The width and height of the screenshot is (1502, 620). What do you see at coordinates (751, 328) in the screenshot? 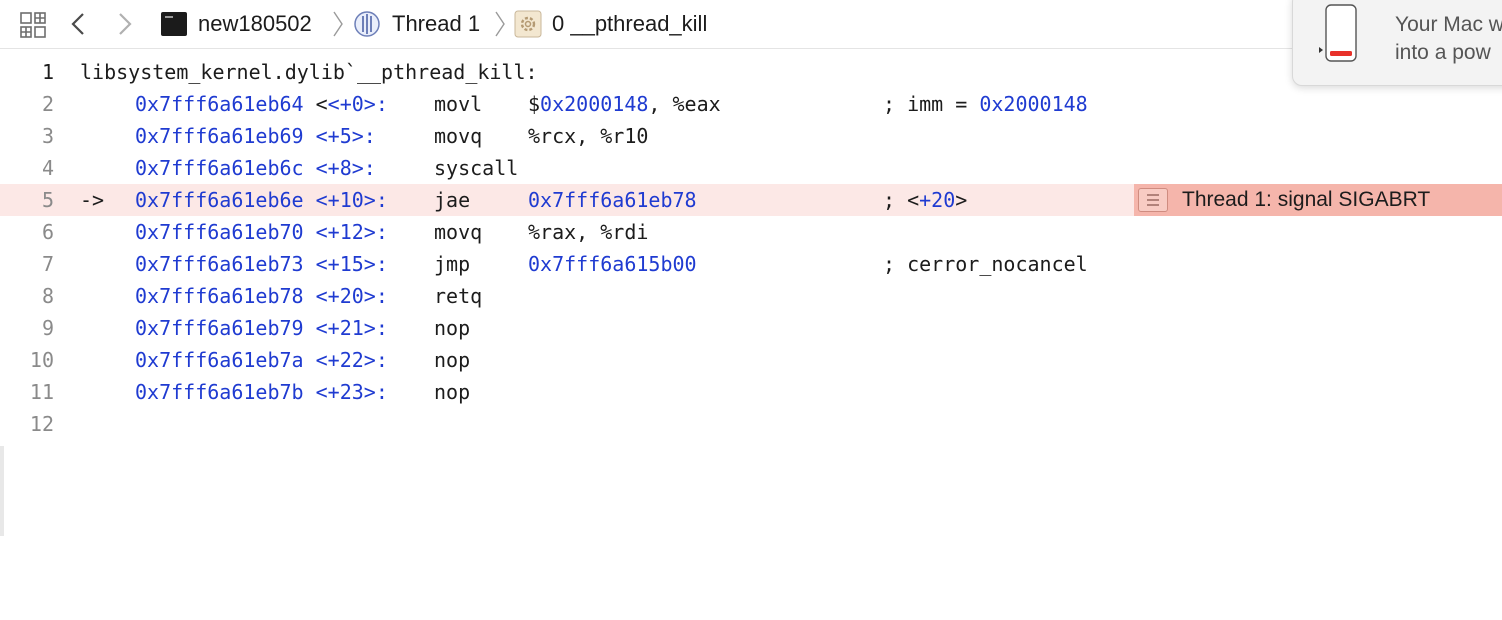
I see `code-line: 9 0x7fff6a61eb79 <+21>: nop` at bounding box center [751, 328].